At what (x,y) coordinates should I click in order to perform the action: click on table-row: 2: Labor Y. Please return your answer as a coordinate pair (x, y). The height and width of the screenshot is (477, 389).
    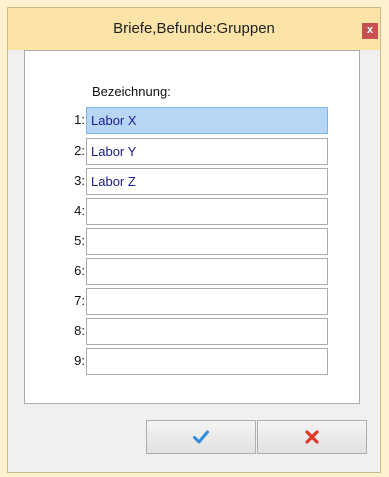
    Looking at the image, I should click on (193, 151).